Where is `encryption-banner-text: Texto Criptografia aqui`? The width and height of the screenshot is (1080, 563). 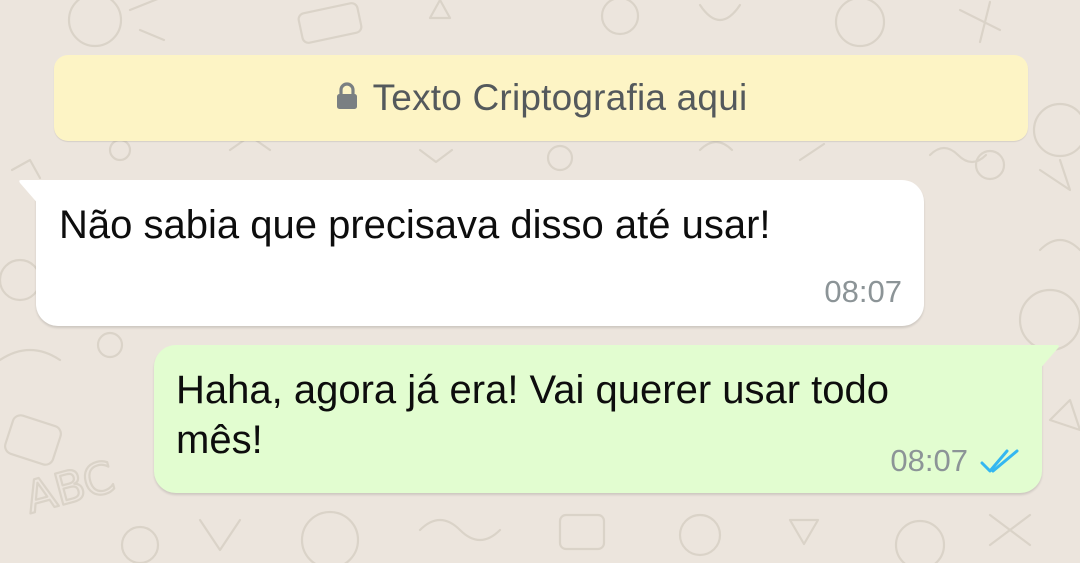
encryption-banner-text: Texto Criptografia aqui is located at coordinates (560, 97).